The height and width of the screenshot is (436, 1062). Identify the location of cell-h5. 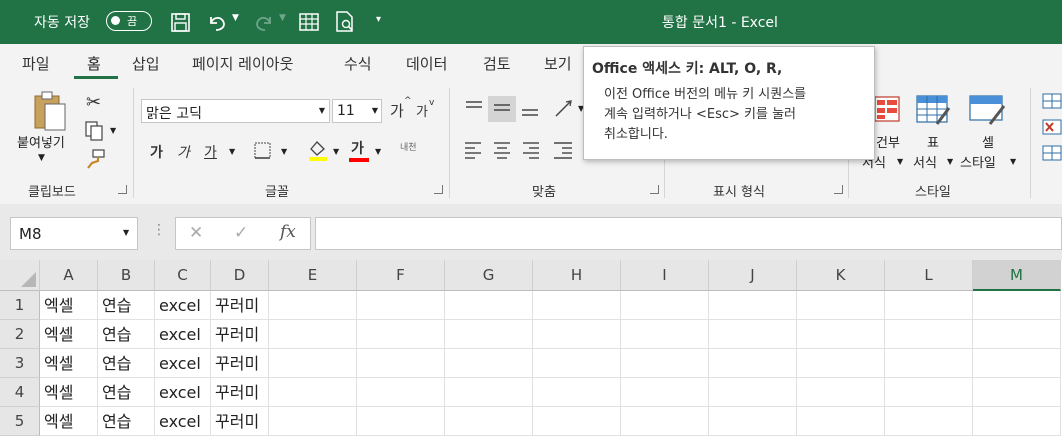
(577, 421).